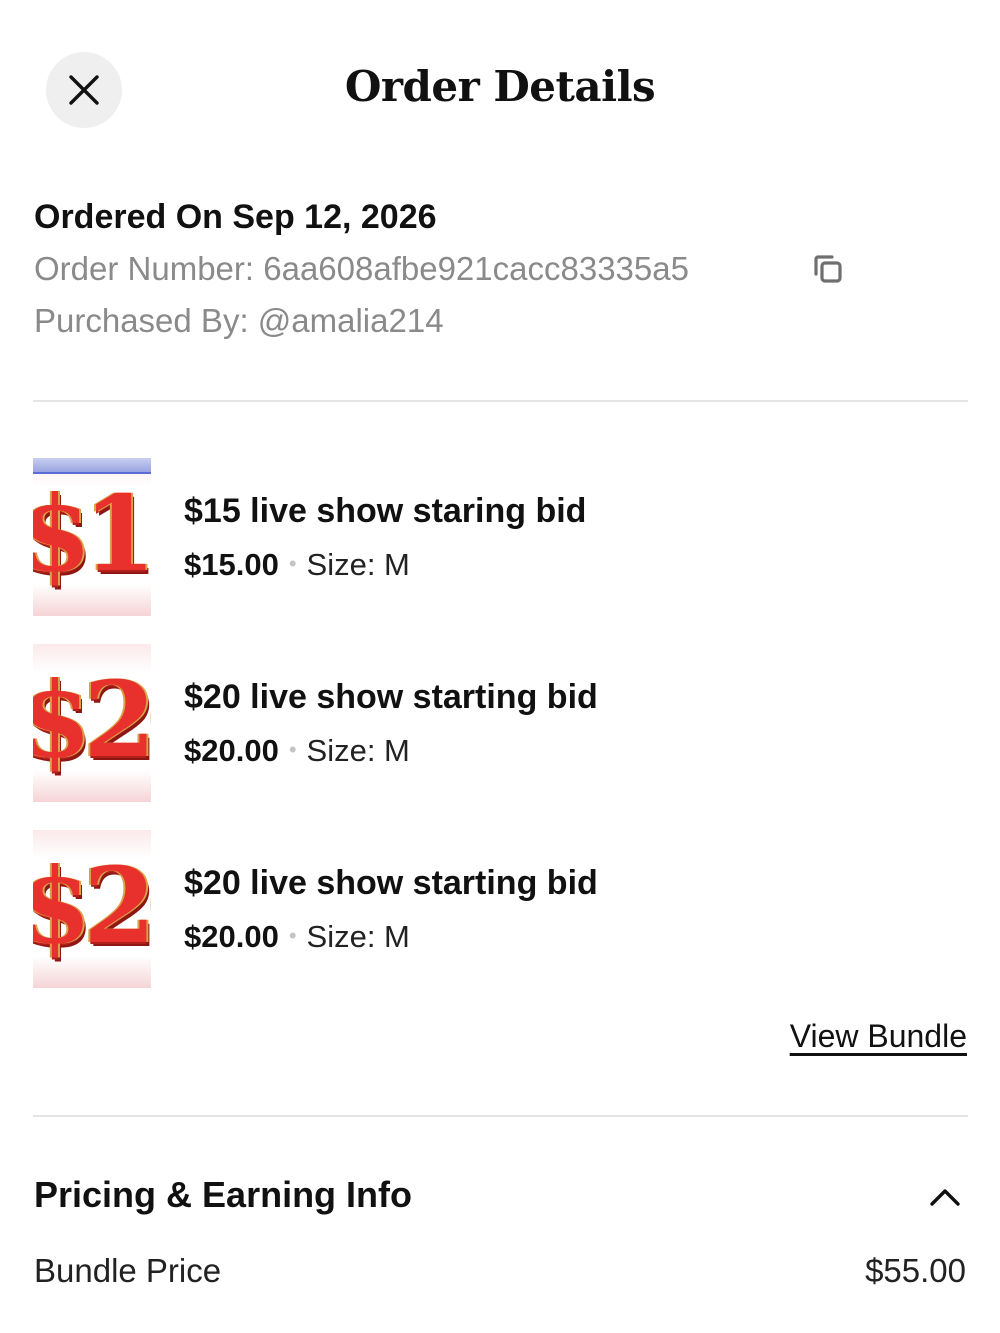 Image resolution: width=1000 pixels, height=1333 pixels. What do you see at coordinates (385, 511) in the screenshot?
I see `item-title: $15 live show staring bid` at bounding box center [385, 511].